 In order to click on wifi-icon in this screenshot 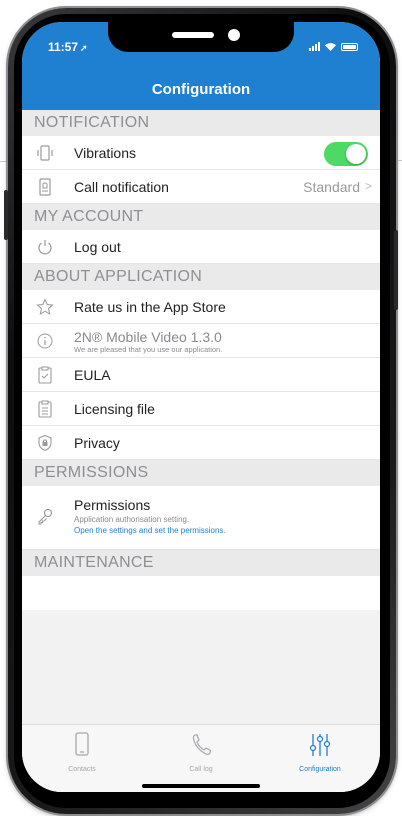, I will do `click(330, 46)`.